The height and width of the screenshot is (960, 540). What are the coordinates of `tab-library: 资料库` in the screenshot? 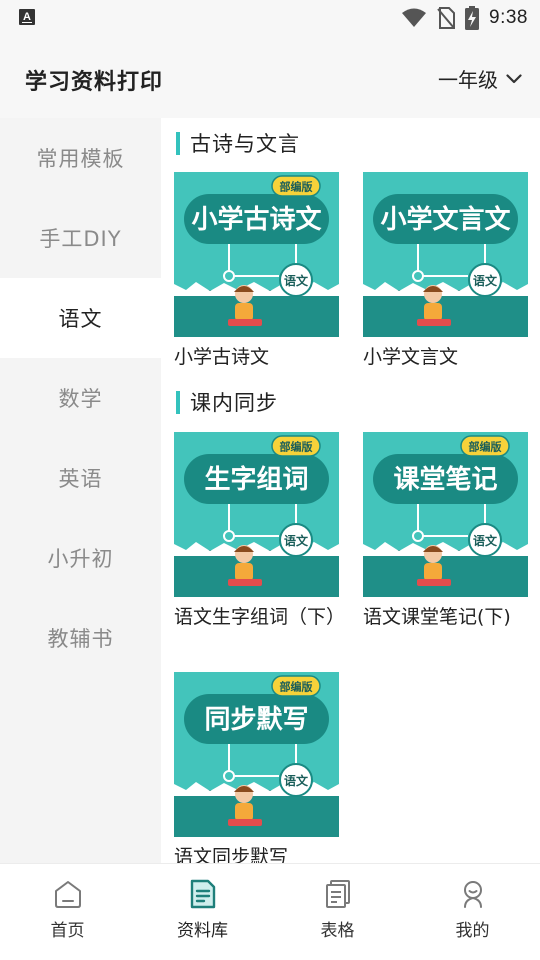 It's located at (202, 912).